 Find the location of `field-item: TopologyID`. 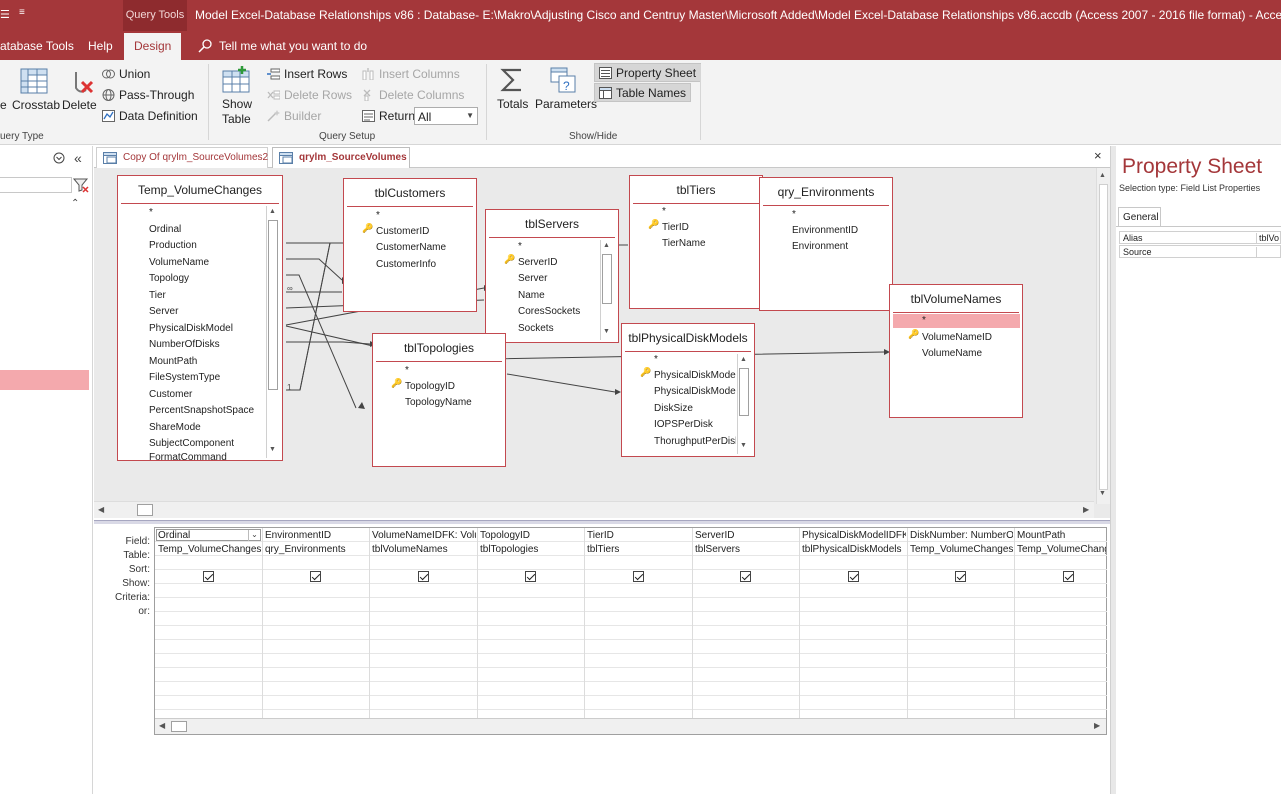

field-item: TopologyID is located at coordinates (430, 386).